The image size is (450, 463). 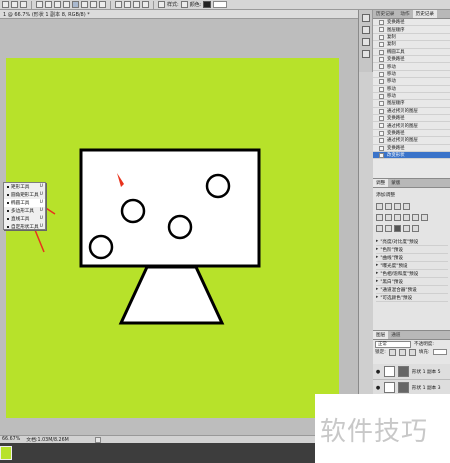 I want to click on photo-filter-icon, so click(x=415, y=217).